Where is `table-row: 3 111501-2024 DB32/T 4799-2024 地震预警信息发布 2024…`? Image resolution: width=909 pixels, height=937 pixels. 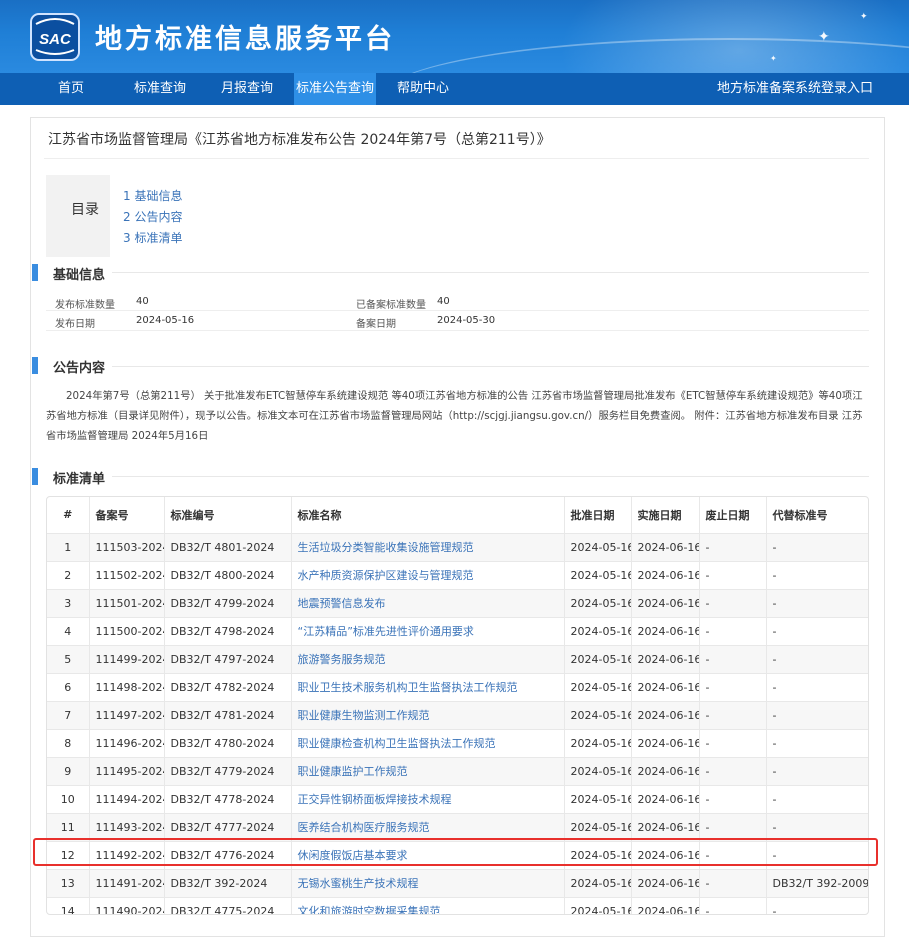 table-row: 3 111501-2024 DB32/T 4799-2024 地震预警信息发布 2024… is located at coordinates (457, 602).